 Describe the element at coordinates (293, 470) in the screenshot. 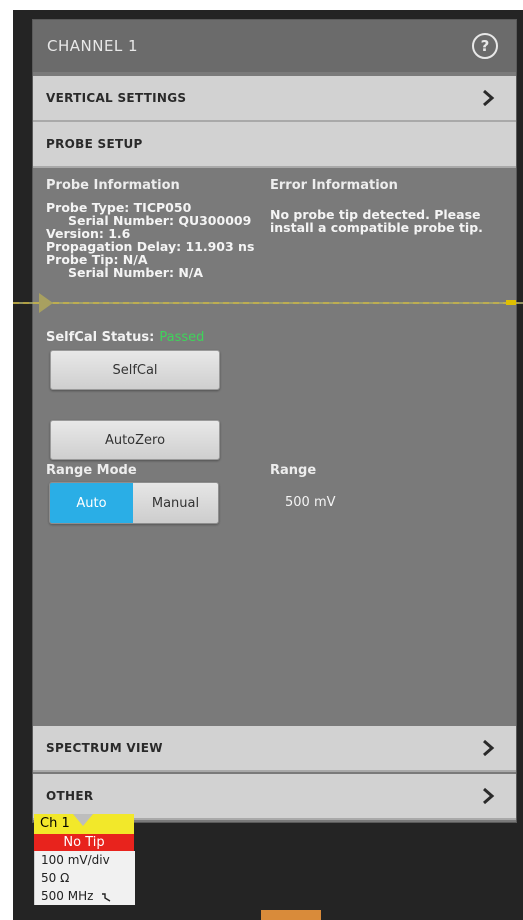

I see `range-label: Range` at that location.